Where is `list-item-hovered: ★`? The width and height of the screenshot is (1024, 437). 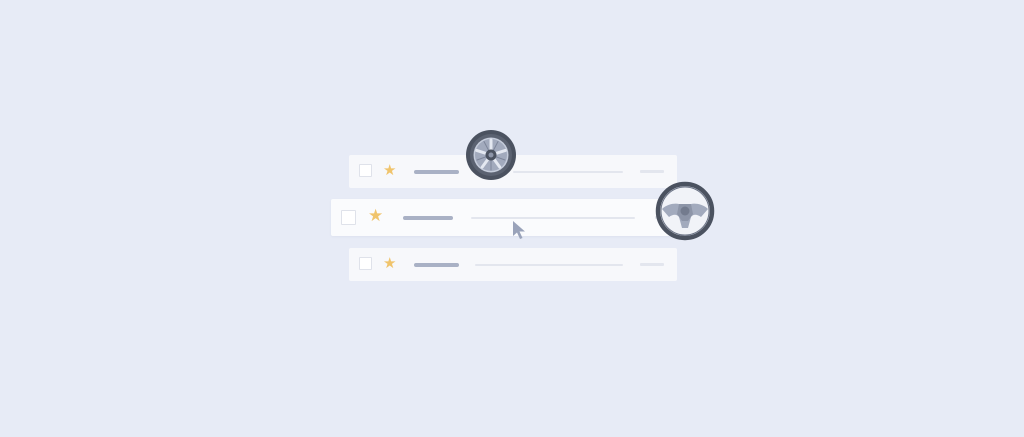 list-item-hovered: ★ is located at coordinates (504, 217).